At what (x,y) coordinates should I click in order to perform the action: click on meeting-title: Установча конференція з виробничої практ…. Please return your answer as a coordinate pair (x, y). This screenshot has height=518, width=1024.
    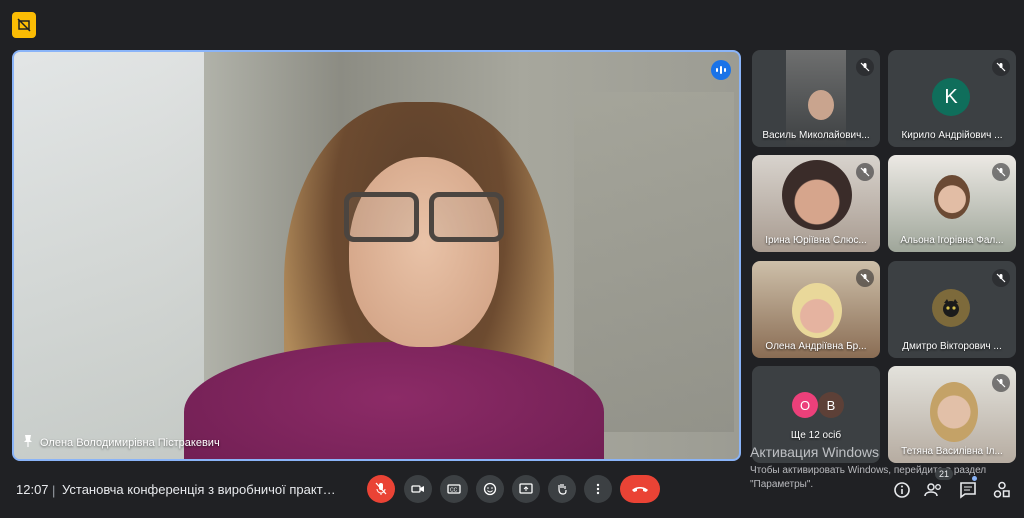
    Looking at the image, I should click on (202, 489).